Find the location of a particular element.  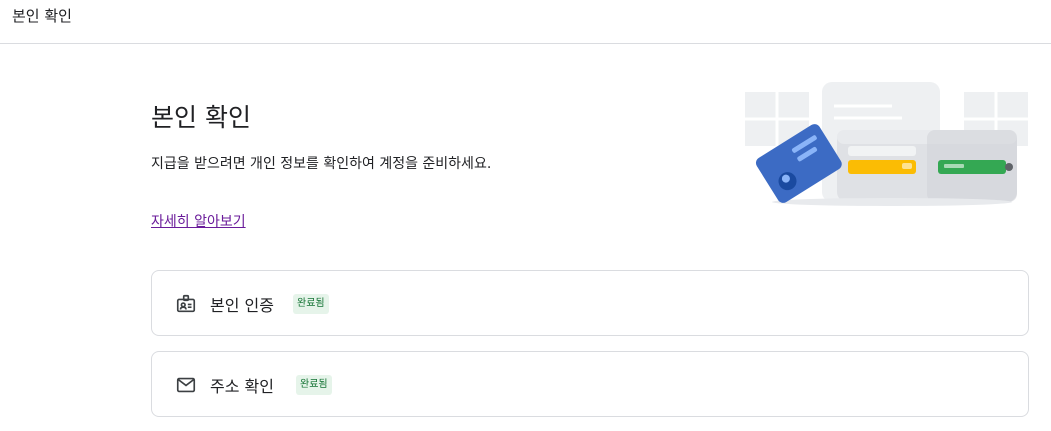

topbar-title: 본인 확인 is located at coordinates (42, 16).